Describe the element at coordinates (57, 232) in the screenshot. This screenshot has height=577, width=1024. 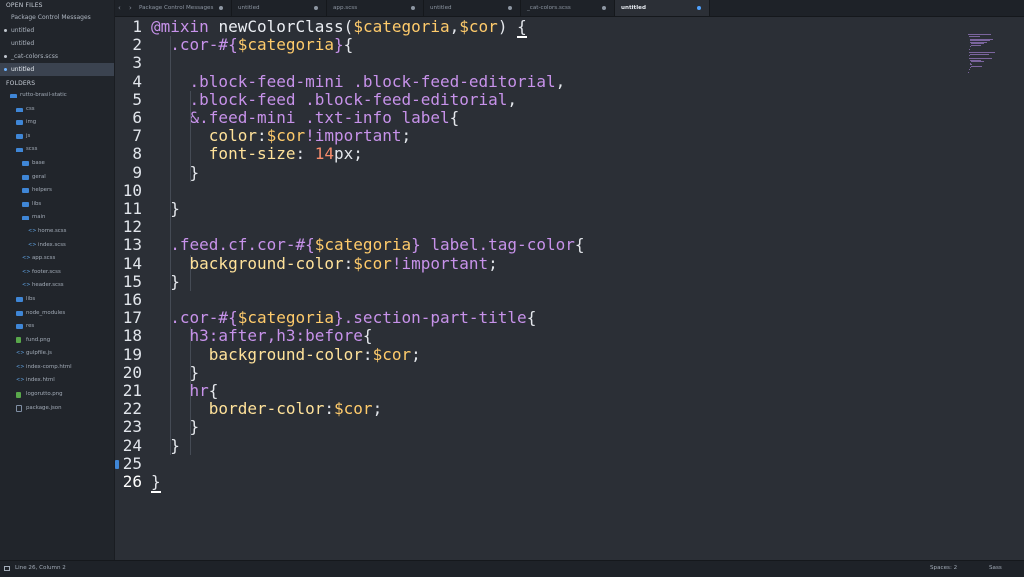
I see `tree-item: <> home.scss` at that location.